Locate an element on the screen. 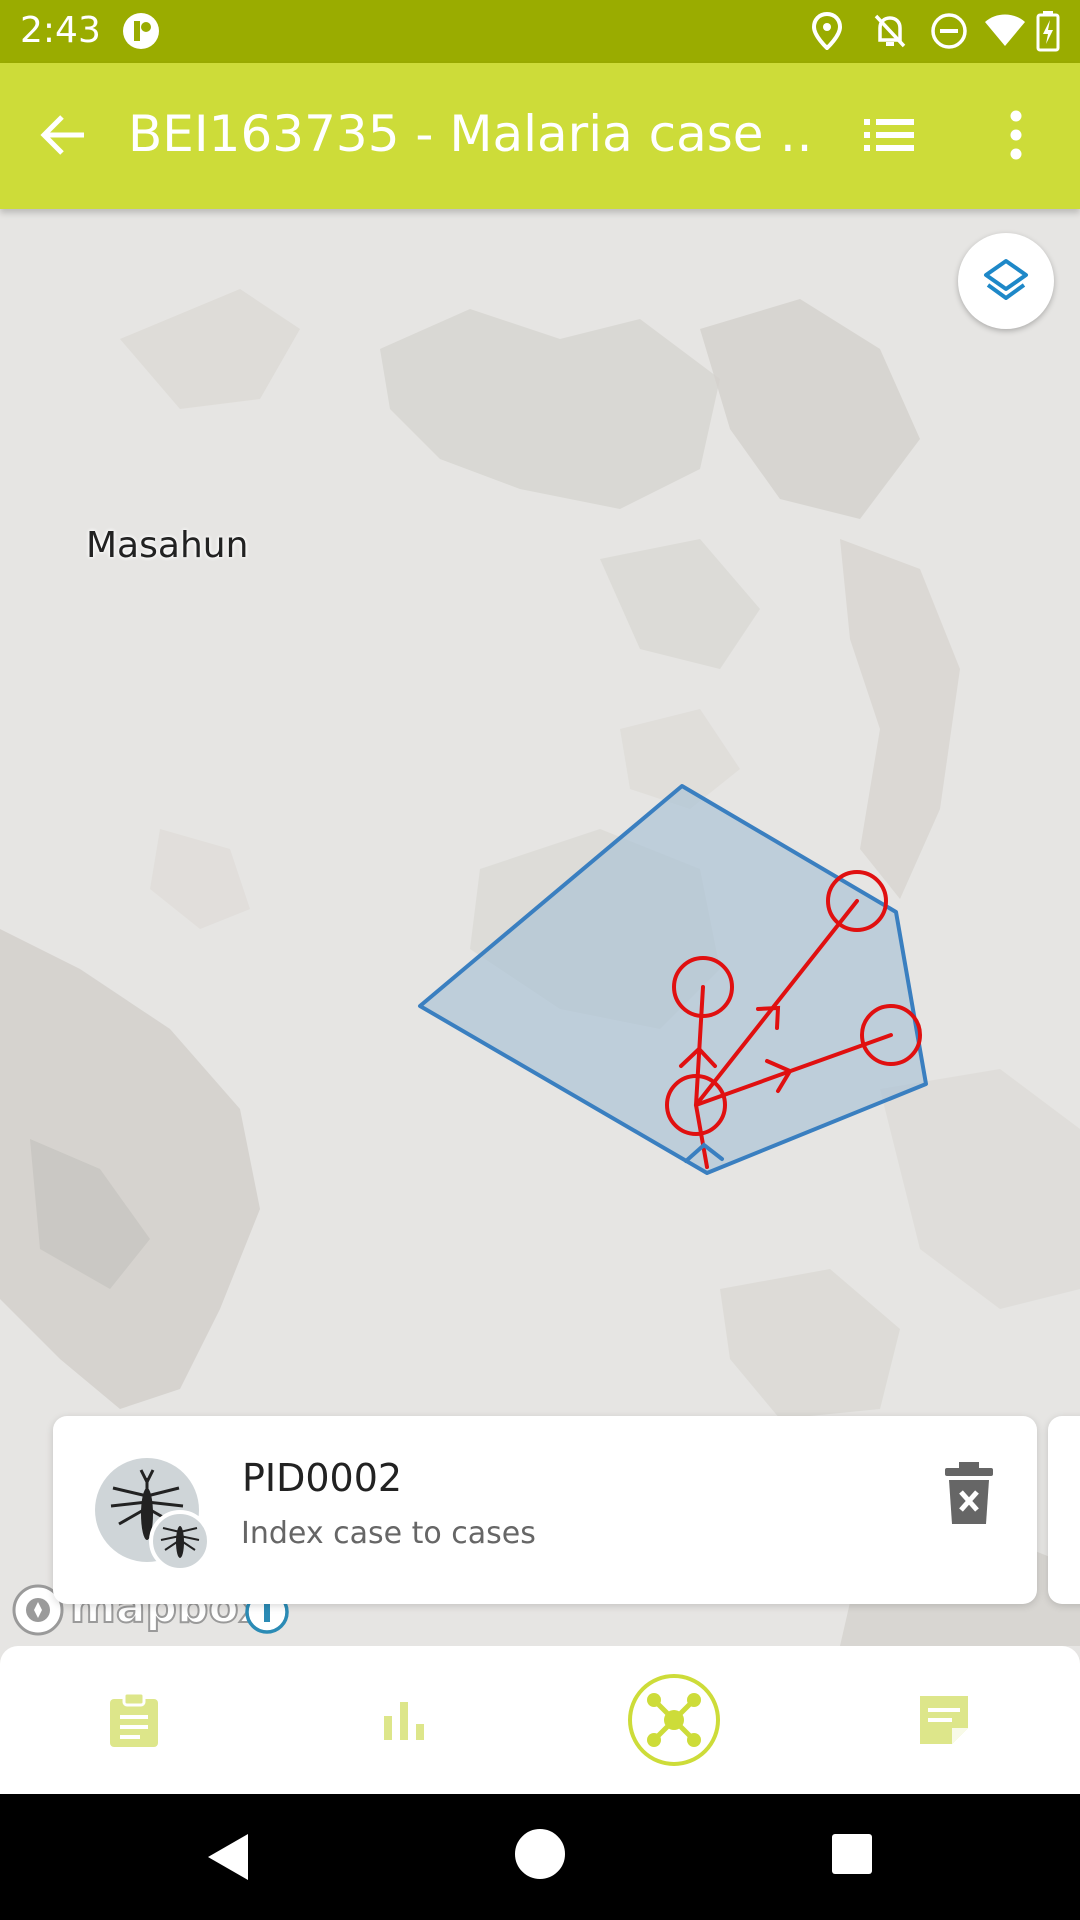  nav-item-relationships is located at coordinates (674, 1720).